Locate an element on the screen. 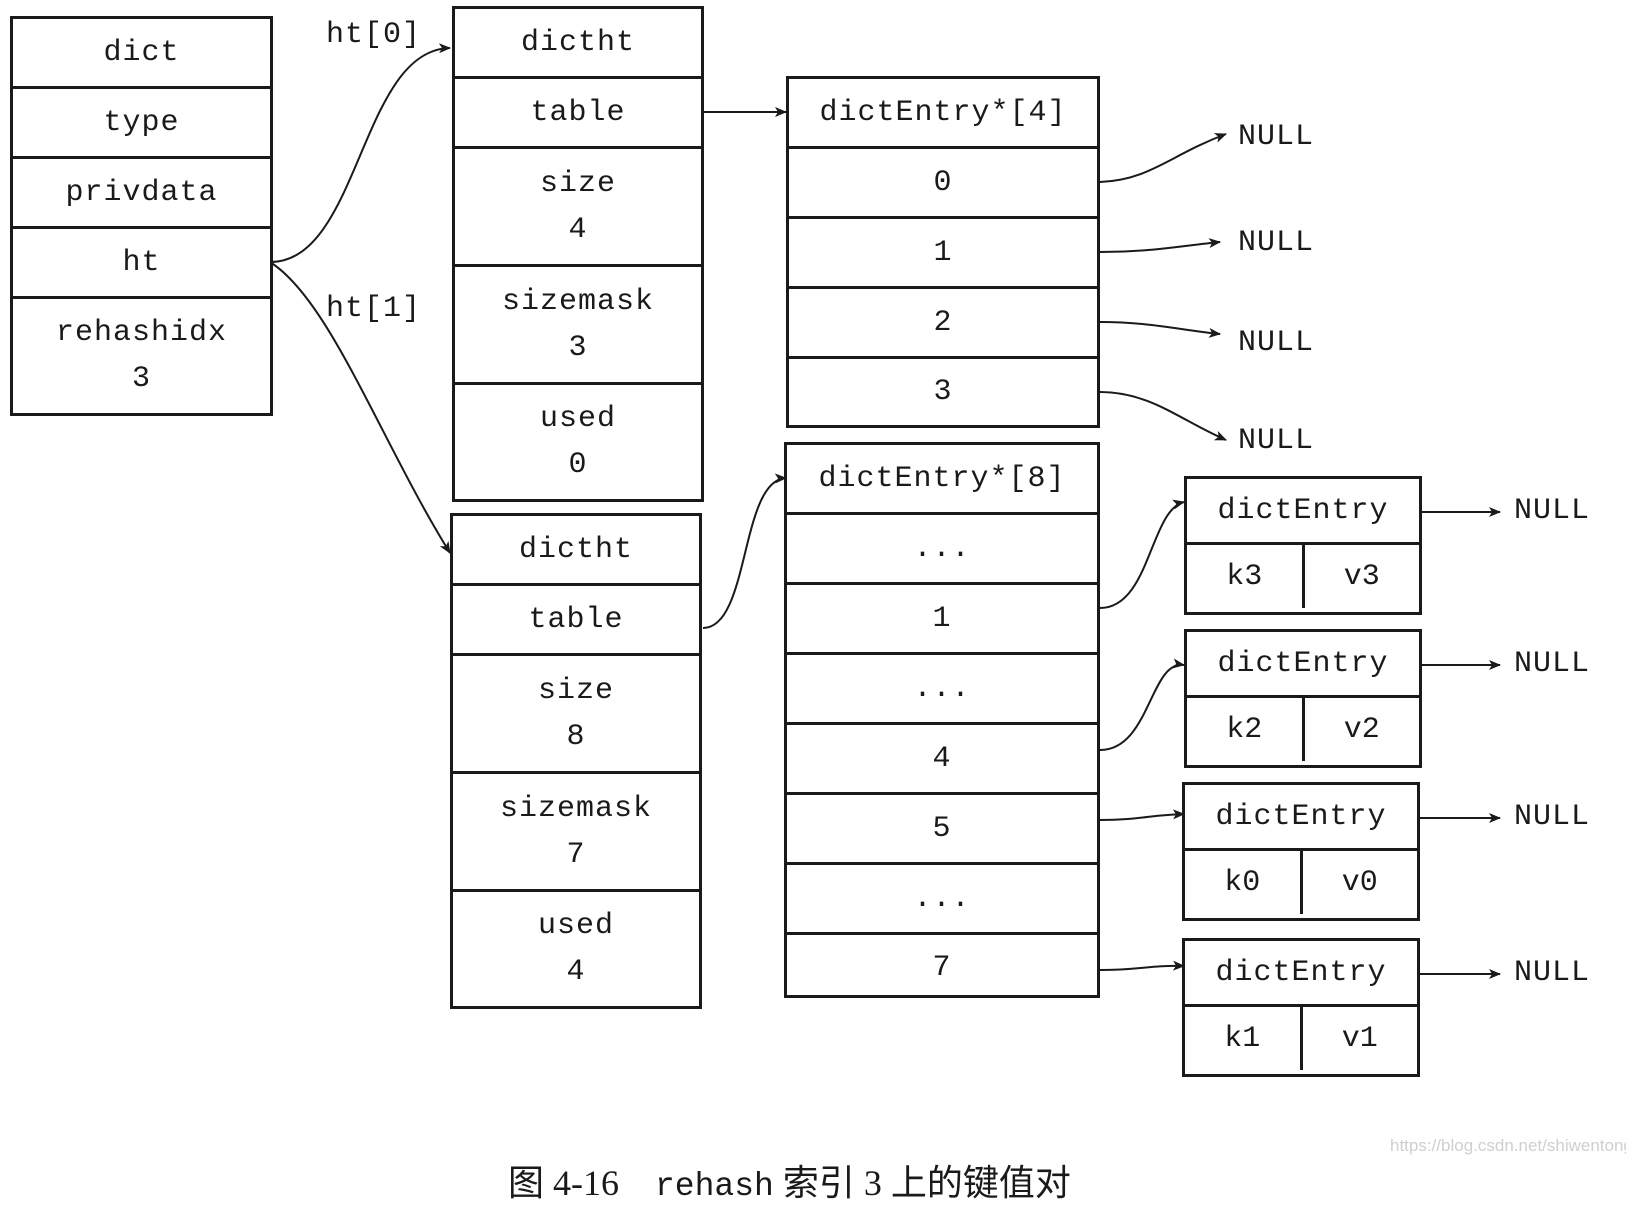 The width and height of the screenshot is (1626, 1206). field-text: ht is located at coordinates (141, 262).